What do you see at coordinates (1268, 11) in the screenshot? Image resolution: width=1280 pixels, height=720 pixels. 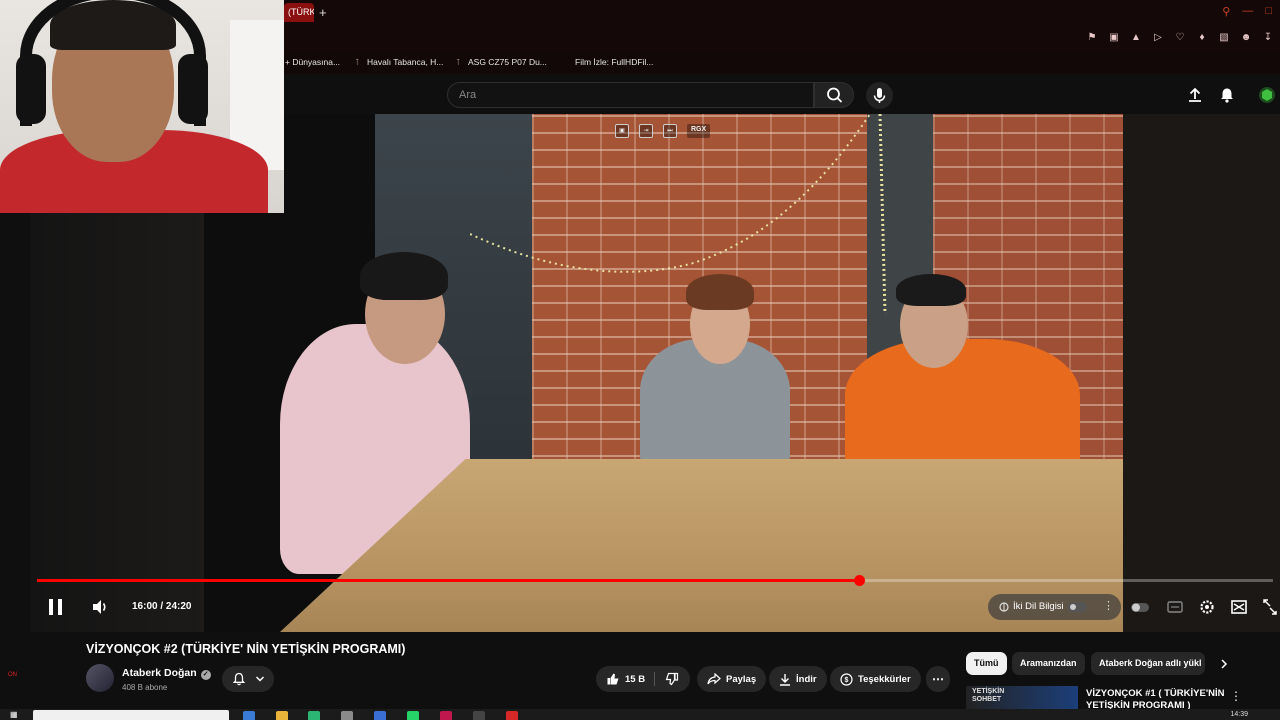 I see `maximize-icon: □` at bounding box center [1268, 11].